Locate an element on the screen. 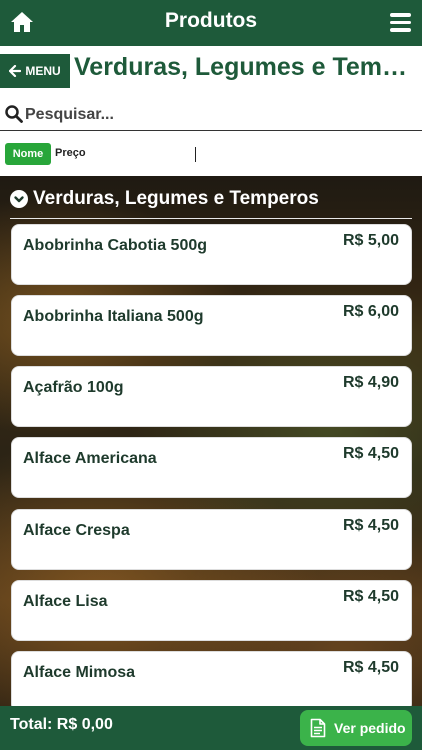 This screenshot has width=422, height=750. product-card: Alface Lisa R$ 4,50 is located at coordinates (211, 610).